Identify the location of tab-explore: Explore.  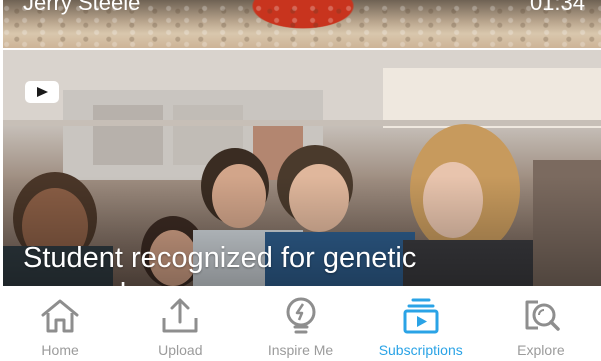
(541, 323).